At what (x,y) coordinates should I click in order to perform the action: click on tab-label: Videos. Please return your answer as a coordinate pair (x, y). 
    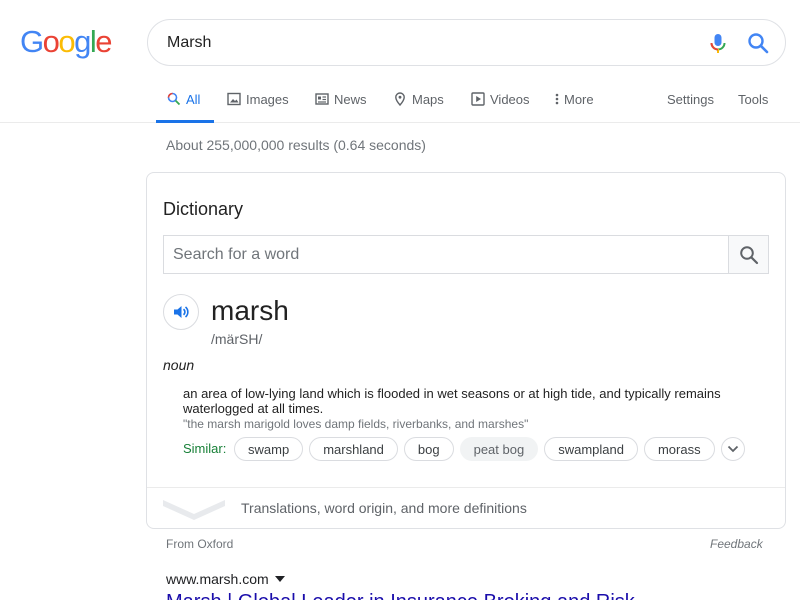
    Looking at the image, I should click on (510, 99).